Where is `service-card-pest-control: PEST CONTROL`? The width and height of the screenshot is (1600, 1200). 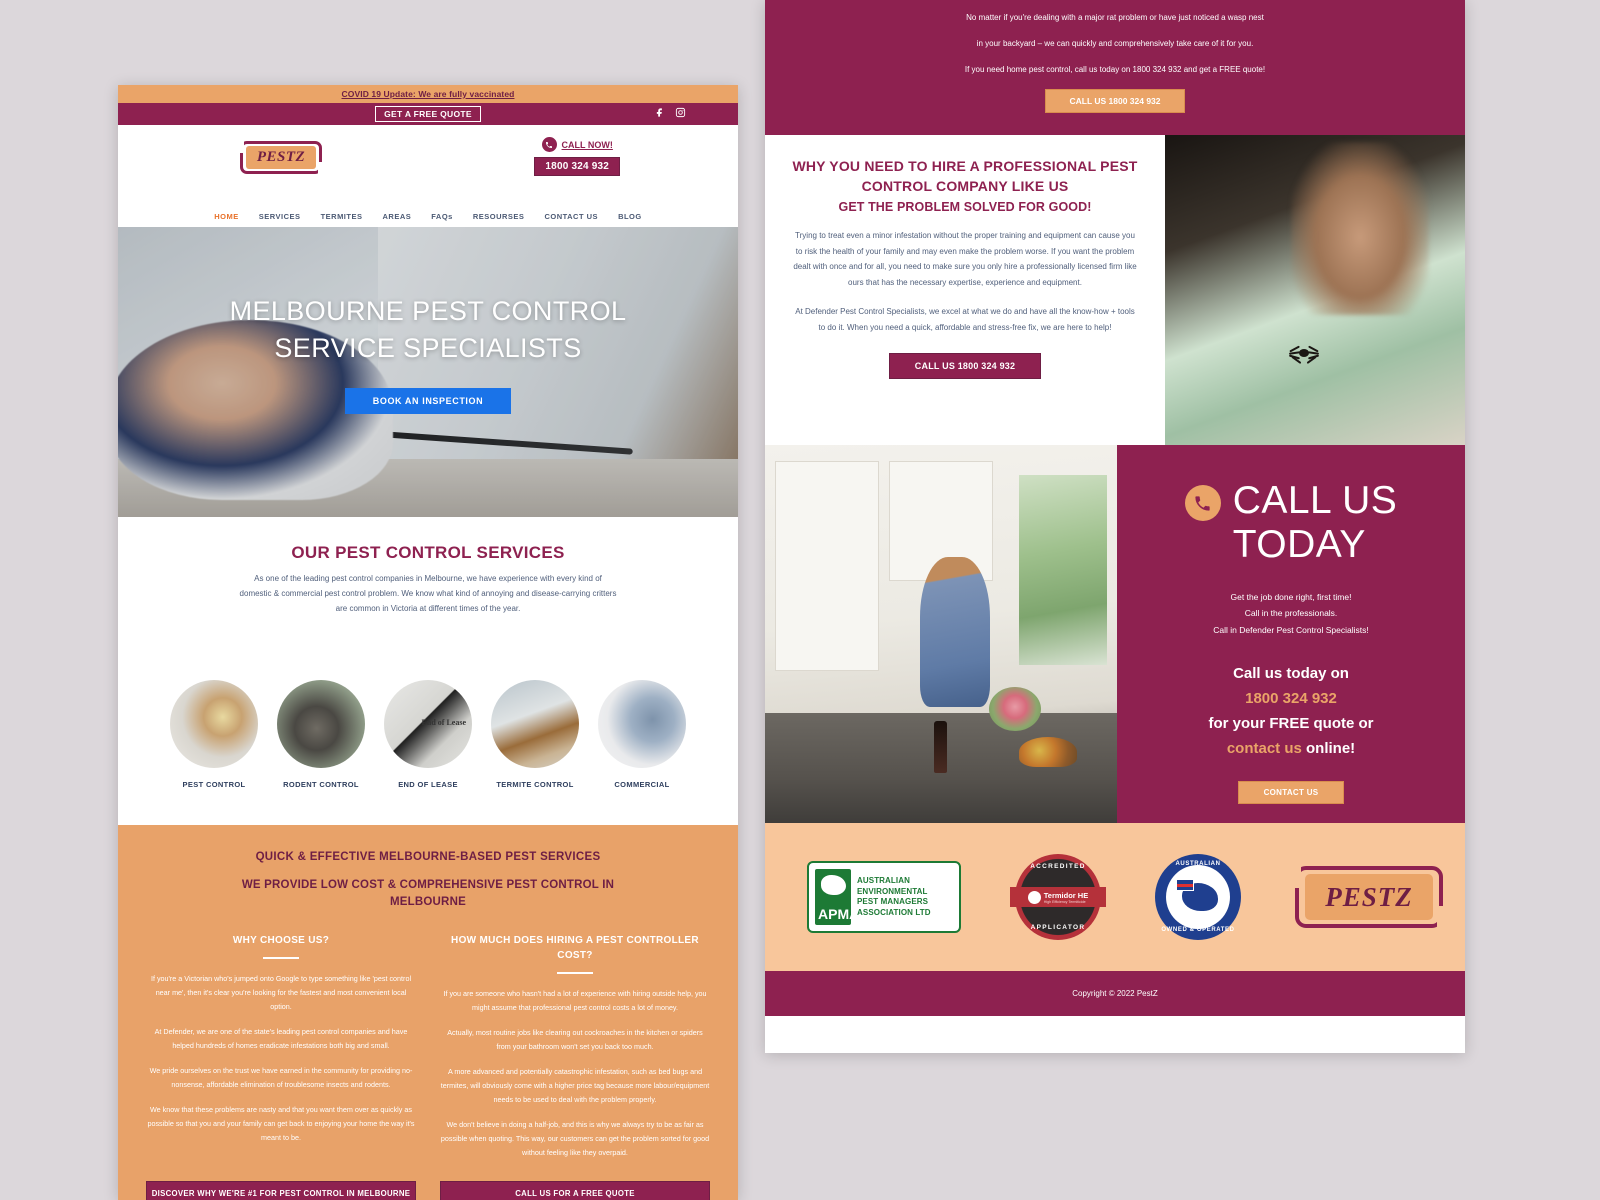 service-card-pest-control: PEST CONTROL is located at coordinates (214, 734).